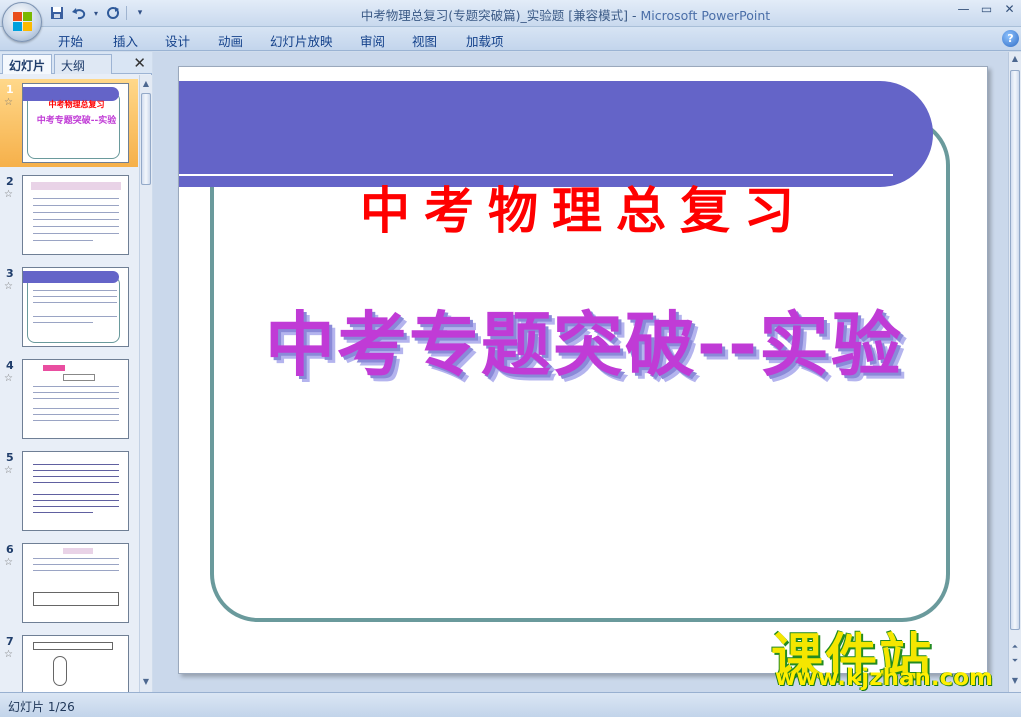 This screenshot has width=1021, height=717. I want to click on thumbnail-1: 1 ☆ 中考物理总复习 中考专题突破--实验, so click(69, 123).